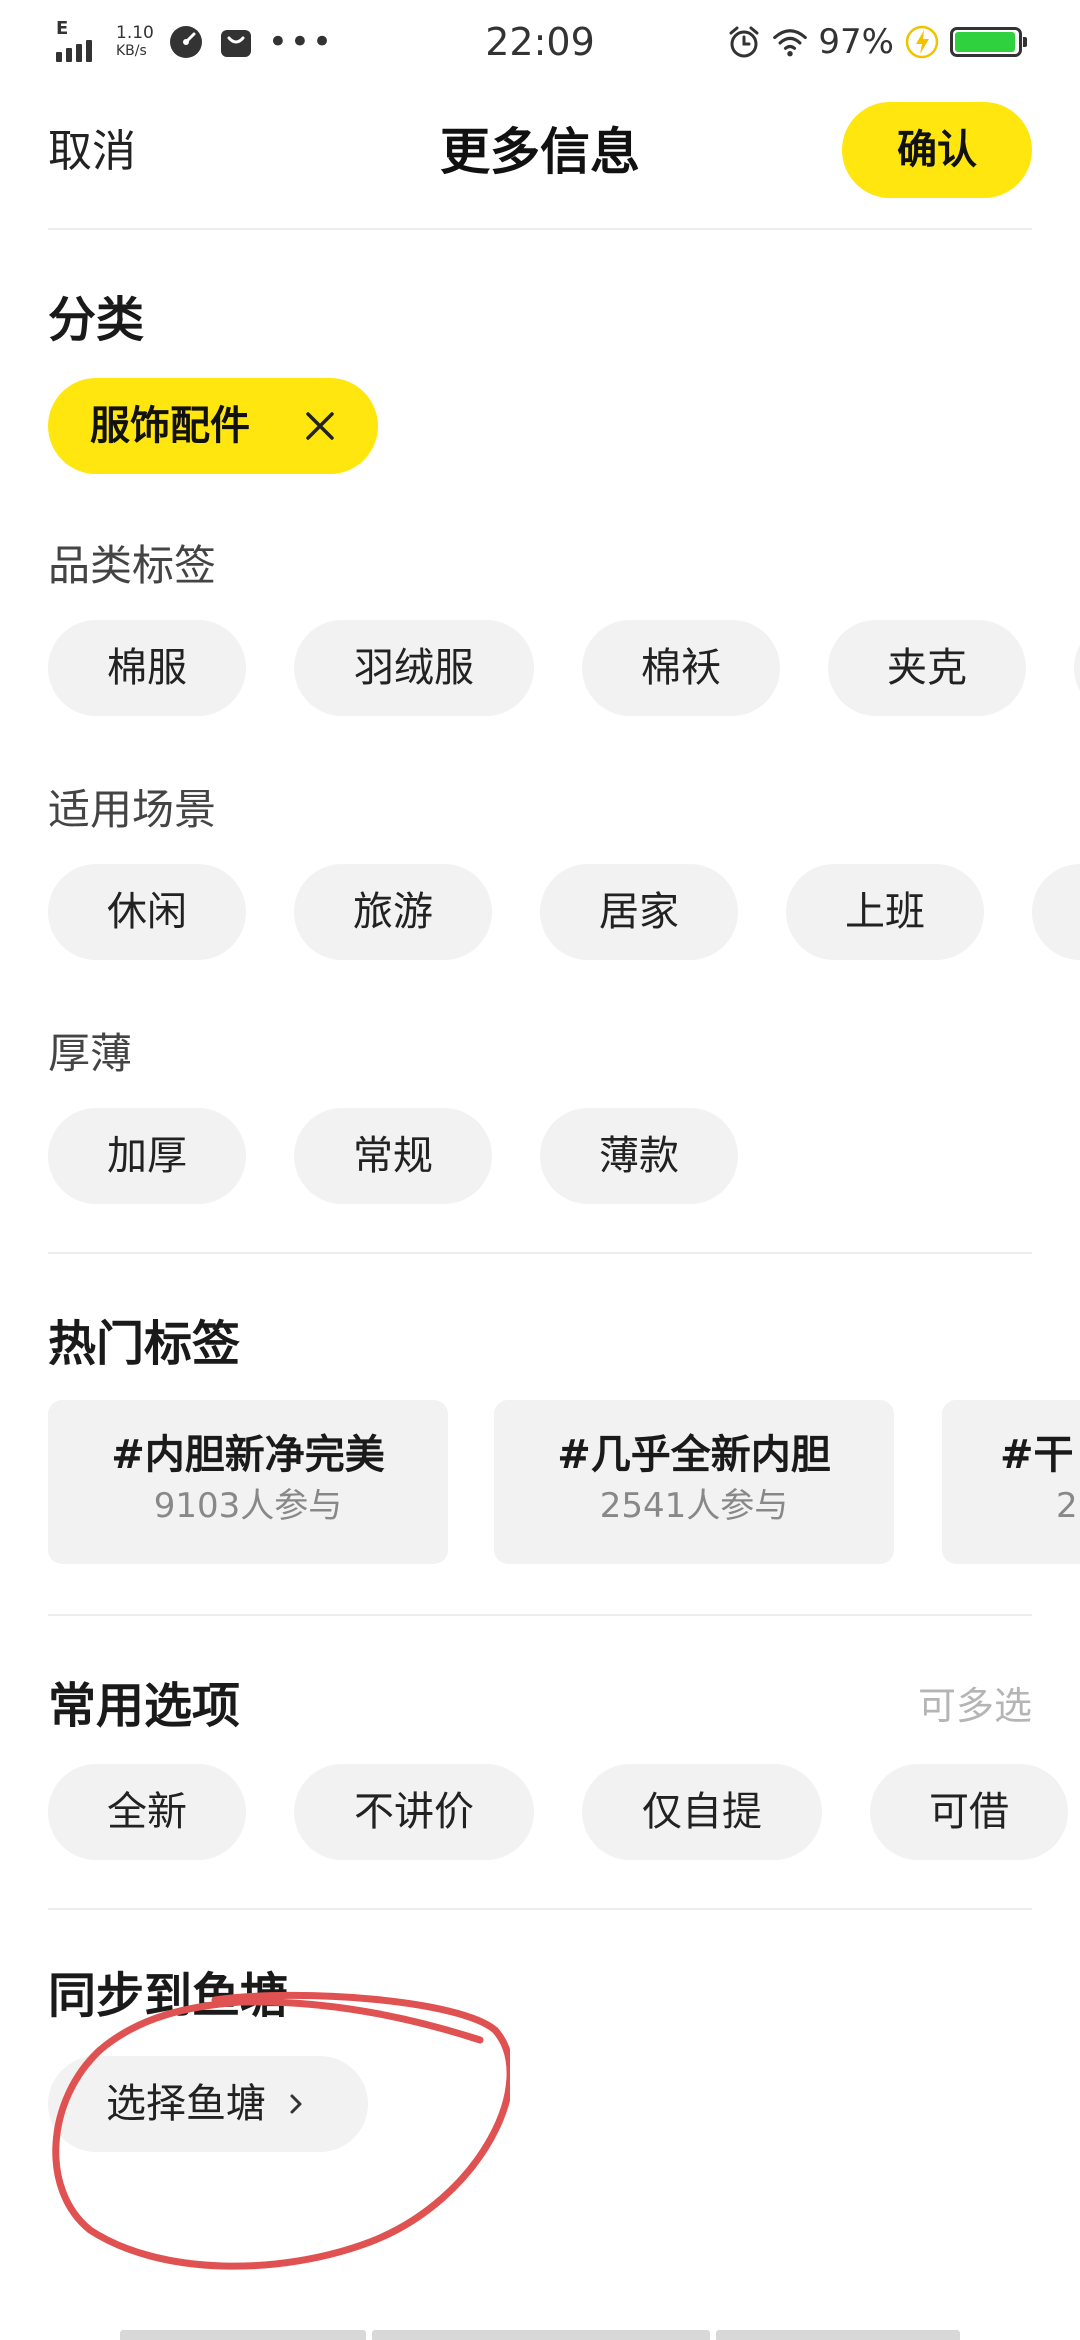 This screenshot has width=1080, height=2340. I want to click on multi-select-hint: 可多选, so click(974, 1706).